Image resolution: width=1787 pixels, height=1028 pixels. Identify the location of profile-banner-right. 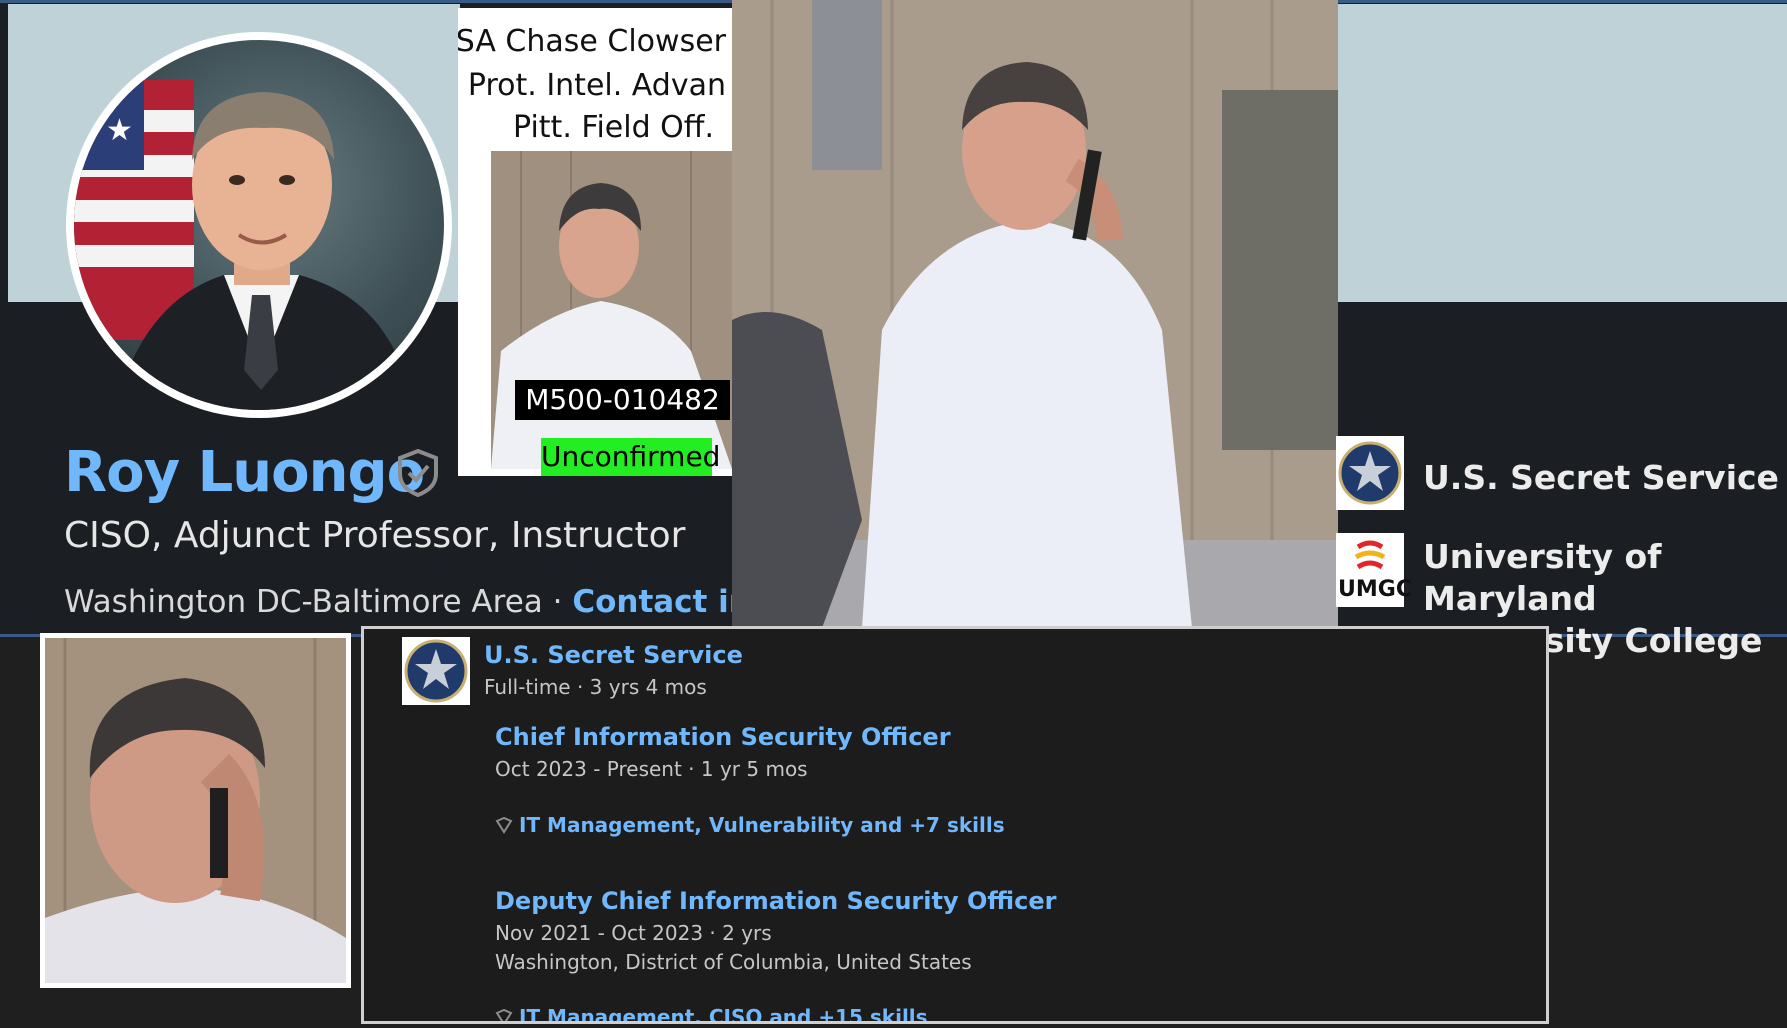
(1562, 153).